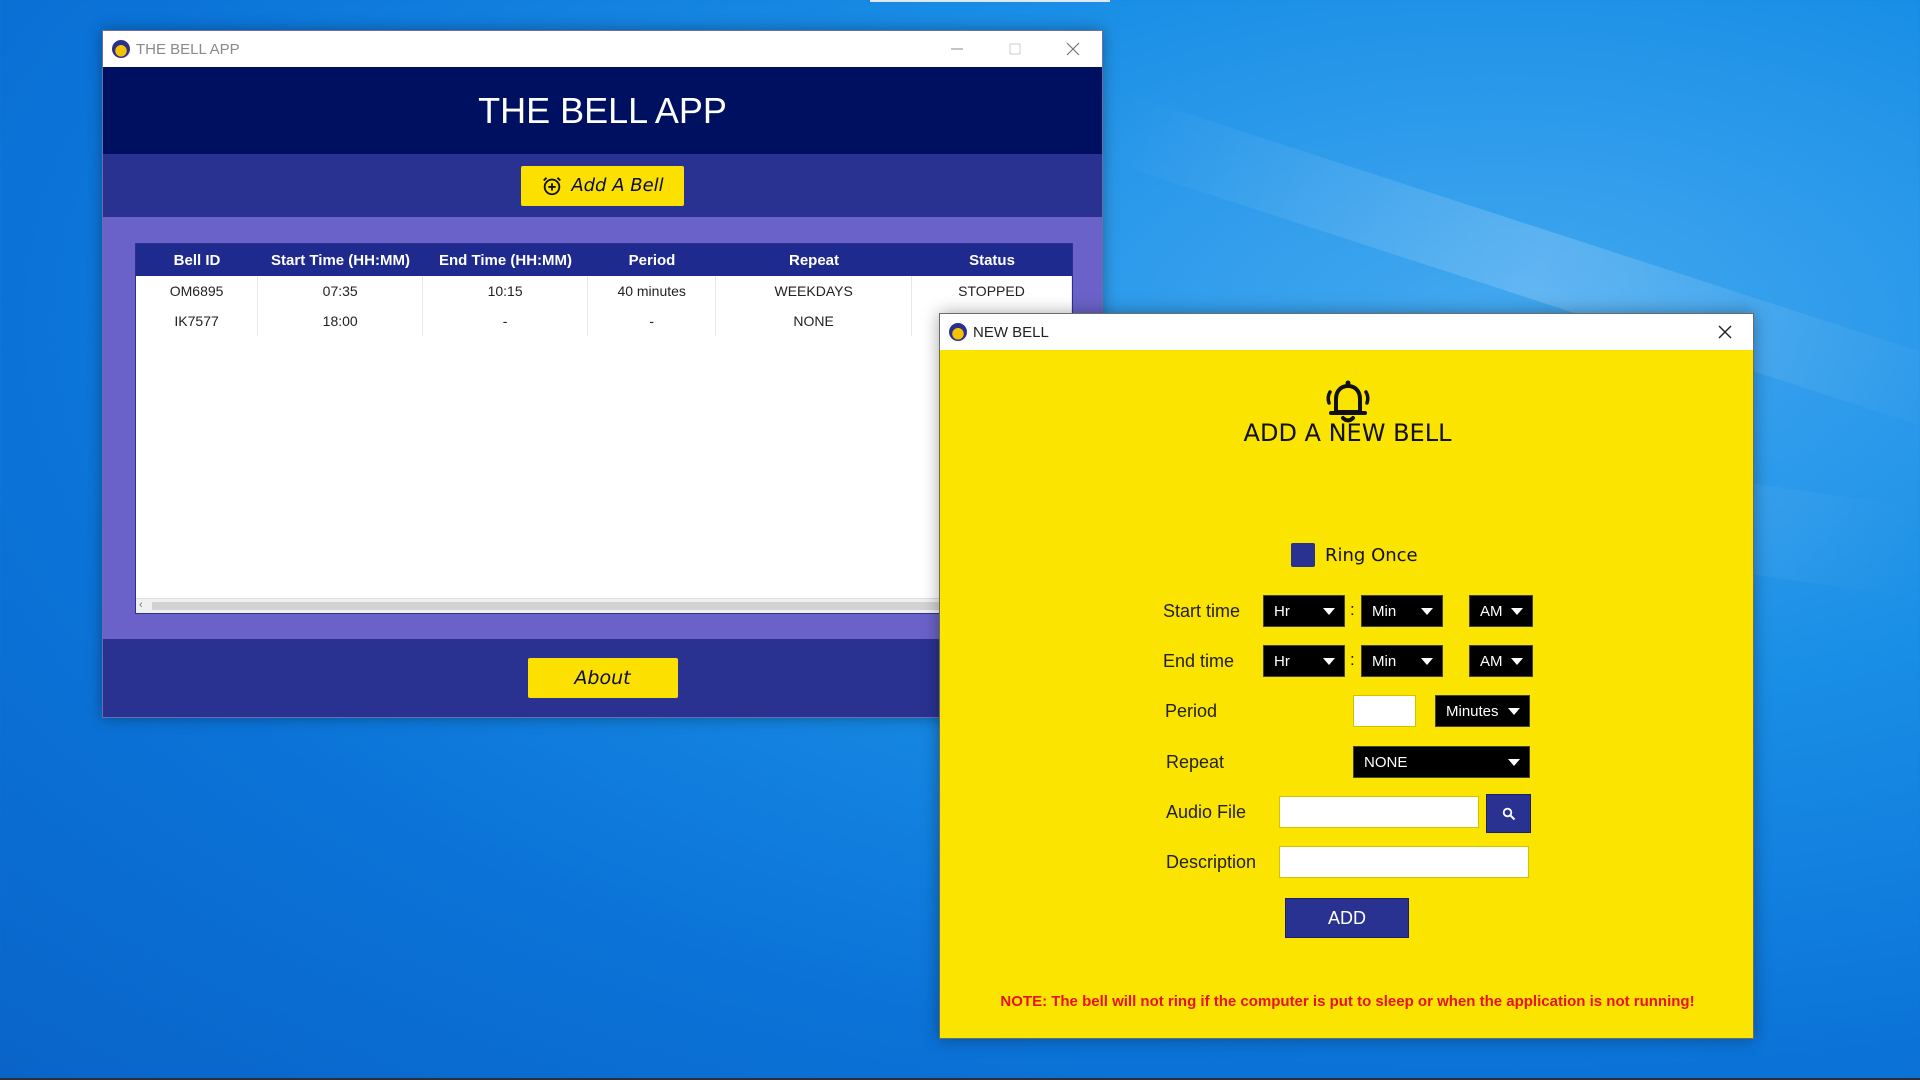 This screenshot has width=1920, height=1080. I want to click on description-input, so click(1404, 862).